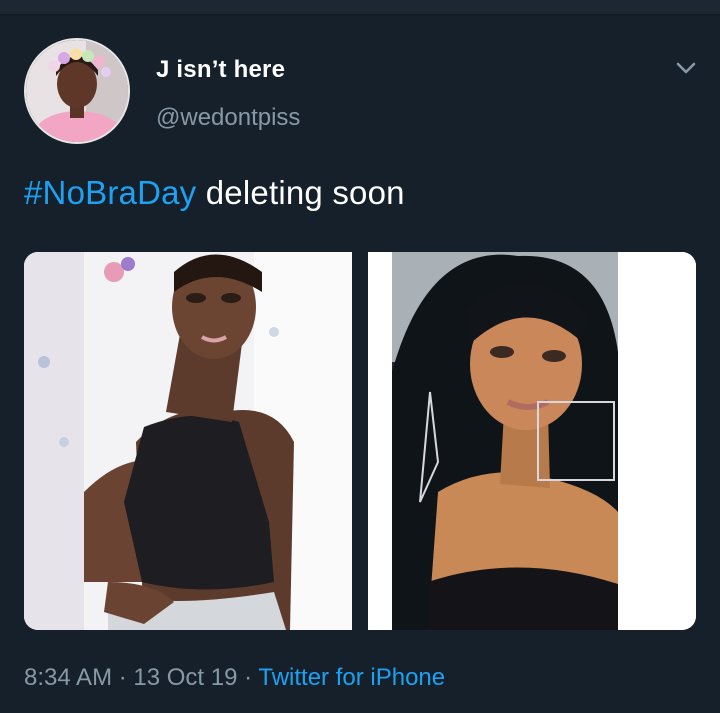 Image resolution: width=720 pixels, height=713 pixels. I want to click on tweet-text: #NoBraDay deleting soon, so click(214, 193).